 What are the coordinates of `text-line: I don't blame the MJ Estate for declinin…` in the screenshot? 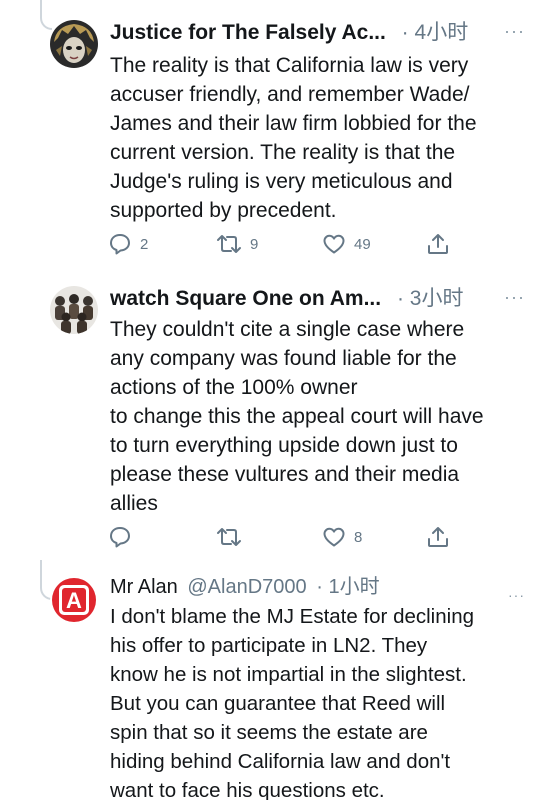 It's located at (292, 616).